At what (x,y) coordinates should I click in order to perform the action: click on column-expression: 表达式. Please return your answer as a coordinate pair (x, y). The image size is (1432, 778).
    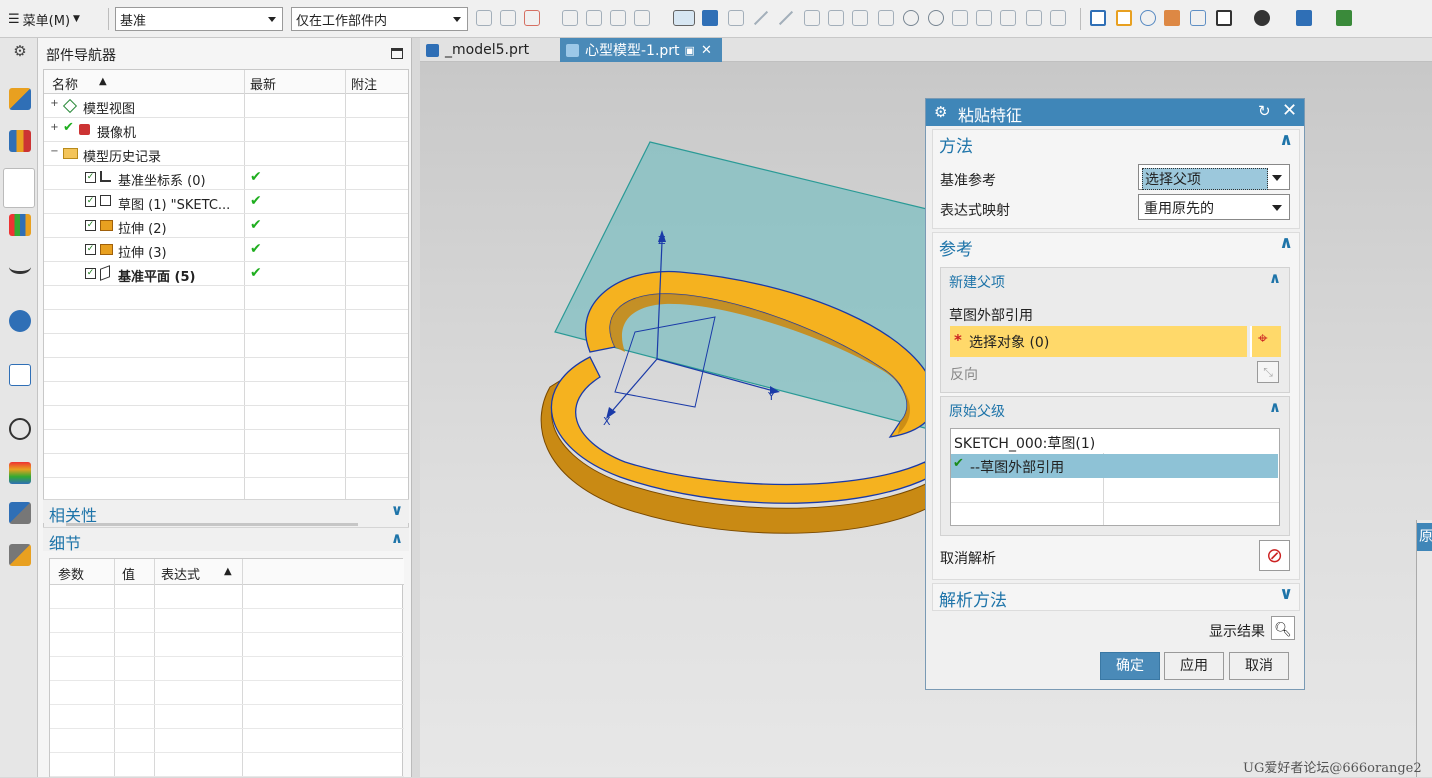
    Looking at the image, I should click on (180, 573).